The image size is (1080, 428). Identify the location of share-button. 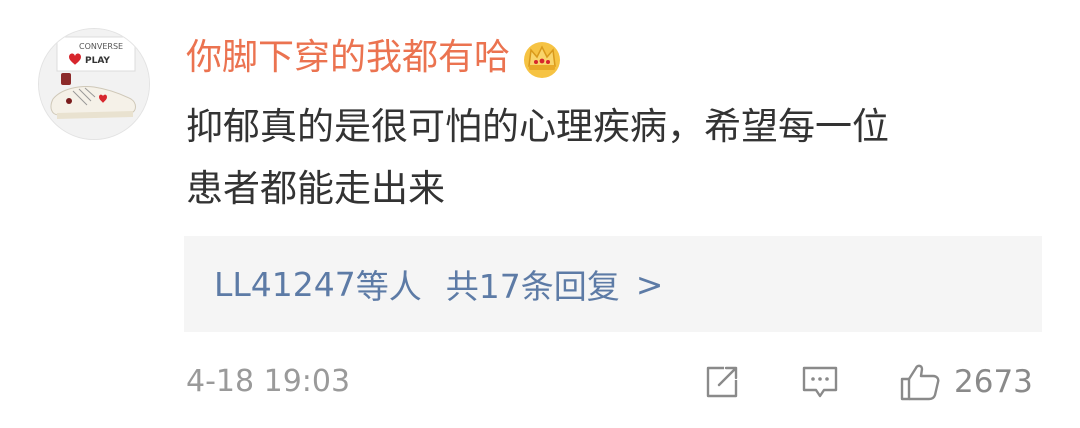
(722, 382).